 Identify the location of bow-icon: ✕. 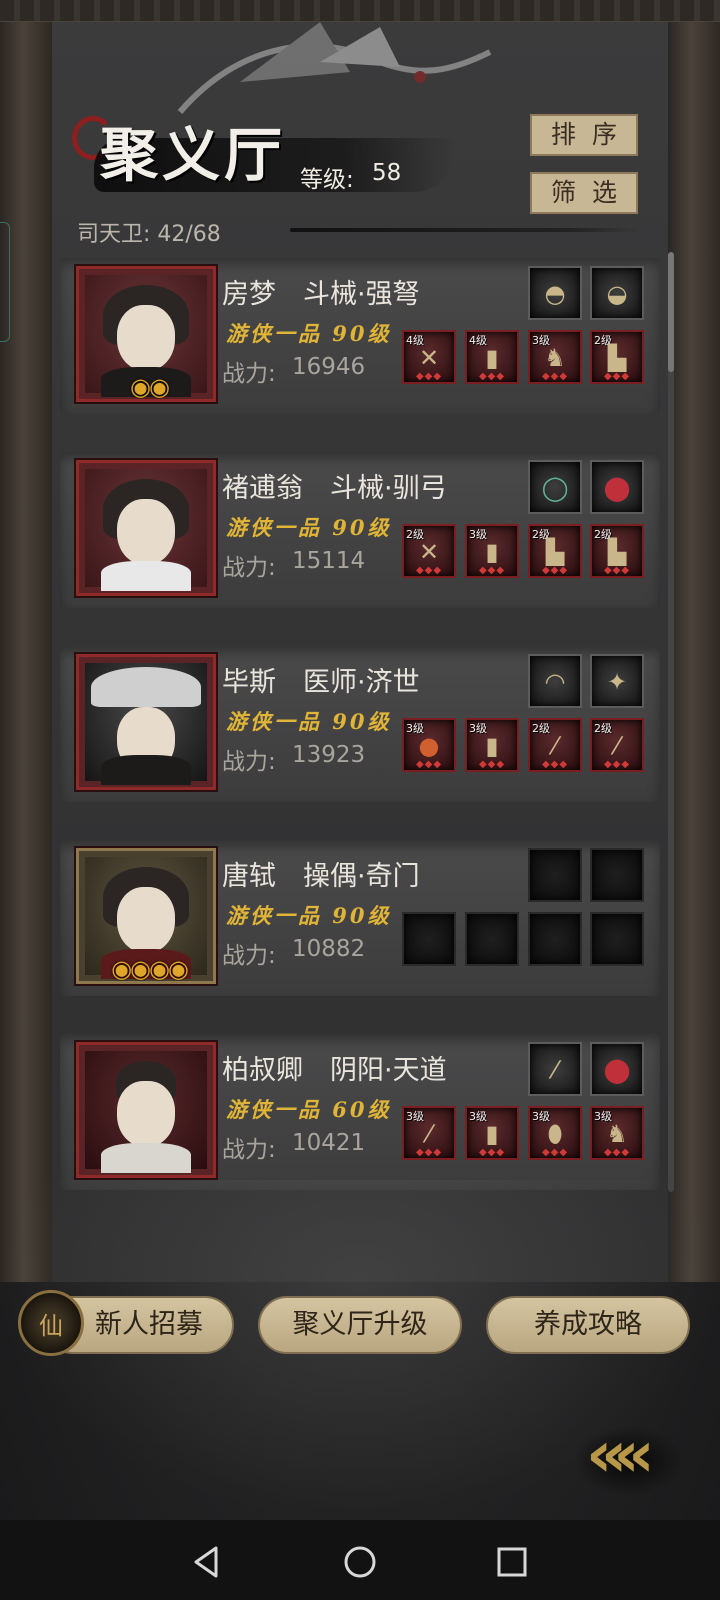
(429, 552).